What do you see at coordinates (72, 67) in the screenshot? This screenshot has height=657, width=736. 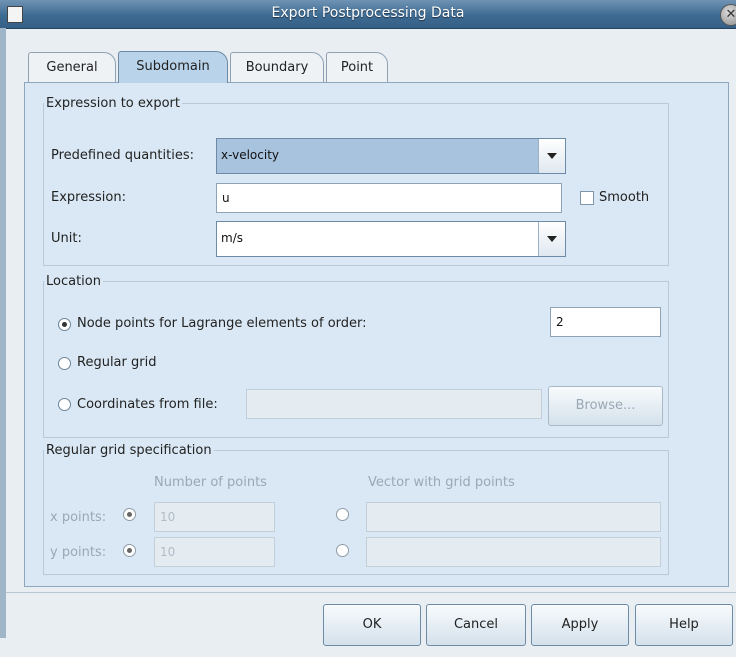 I see `tab-general: General` at bounding box center [72, 67].